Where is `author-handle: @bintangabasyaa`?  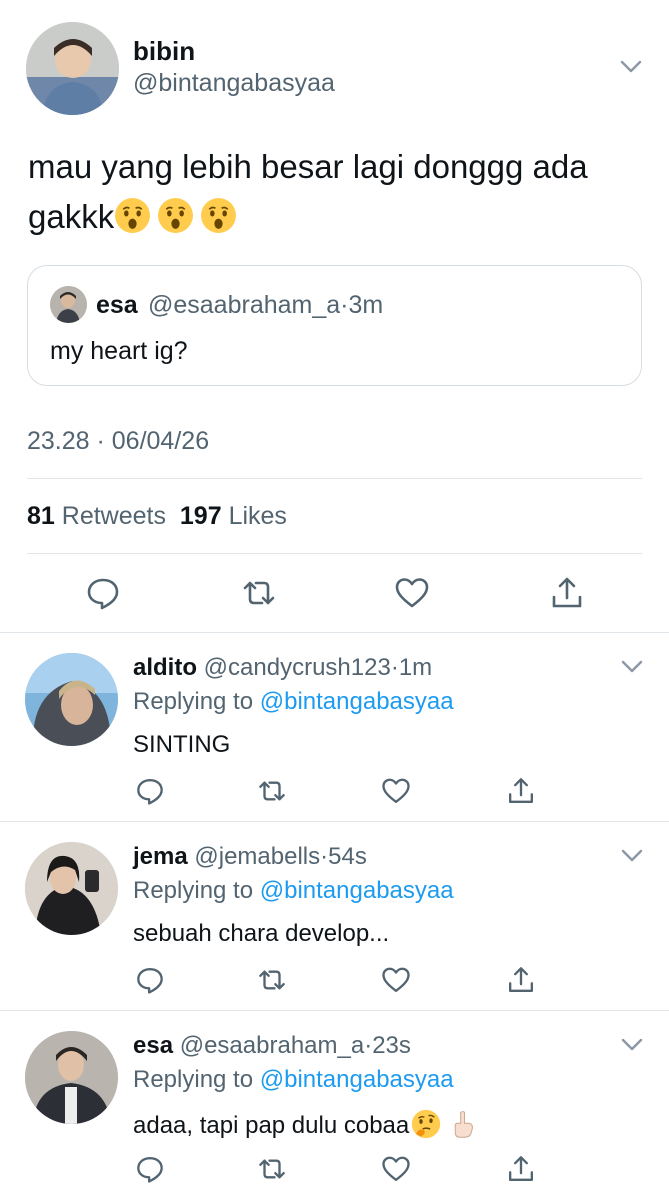
author-handle: @bintangabasyaa is located at coordinates (234, 83).